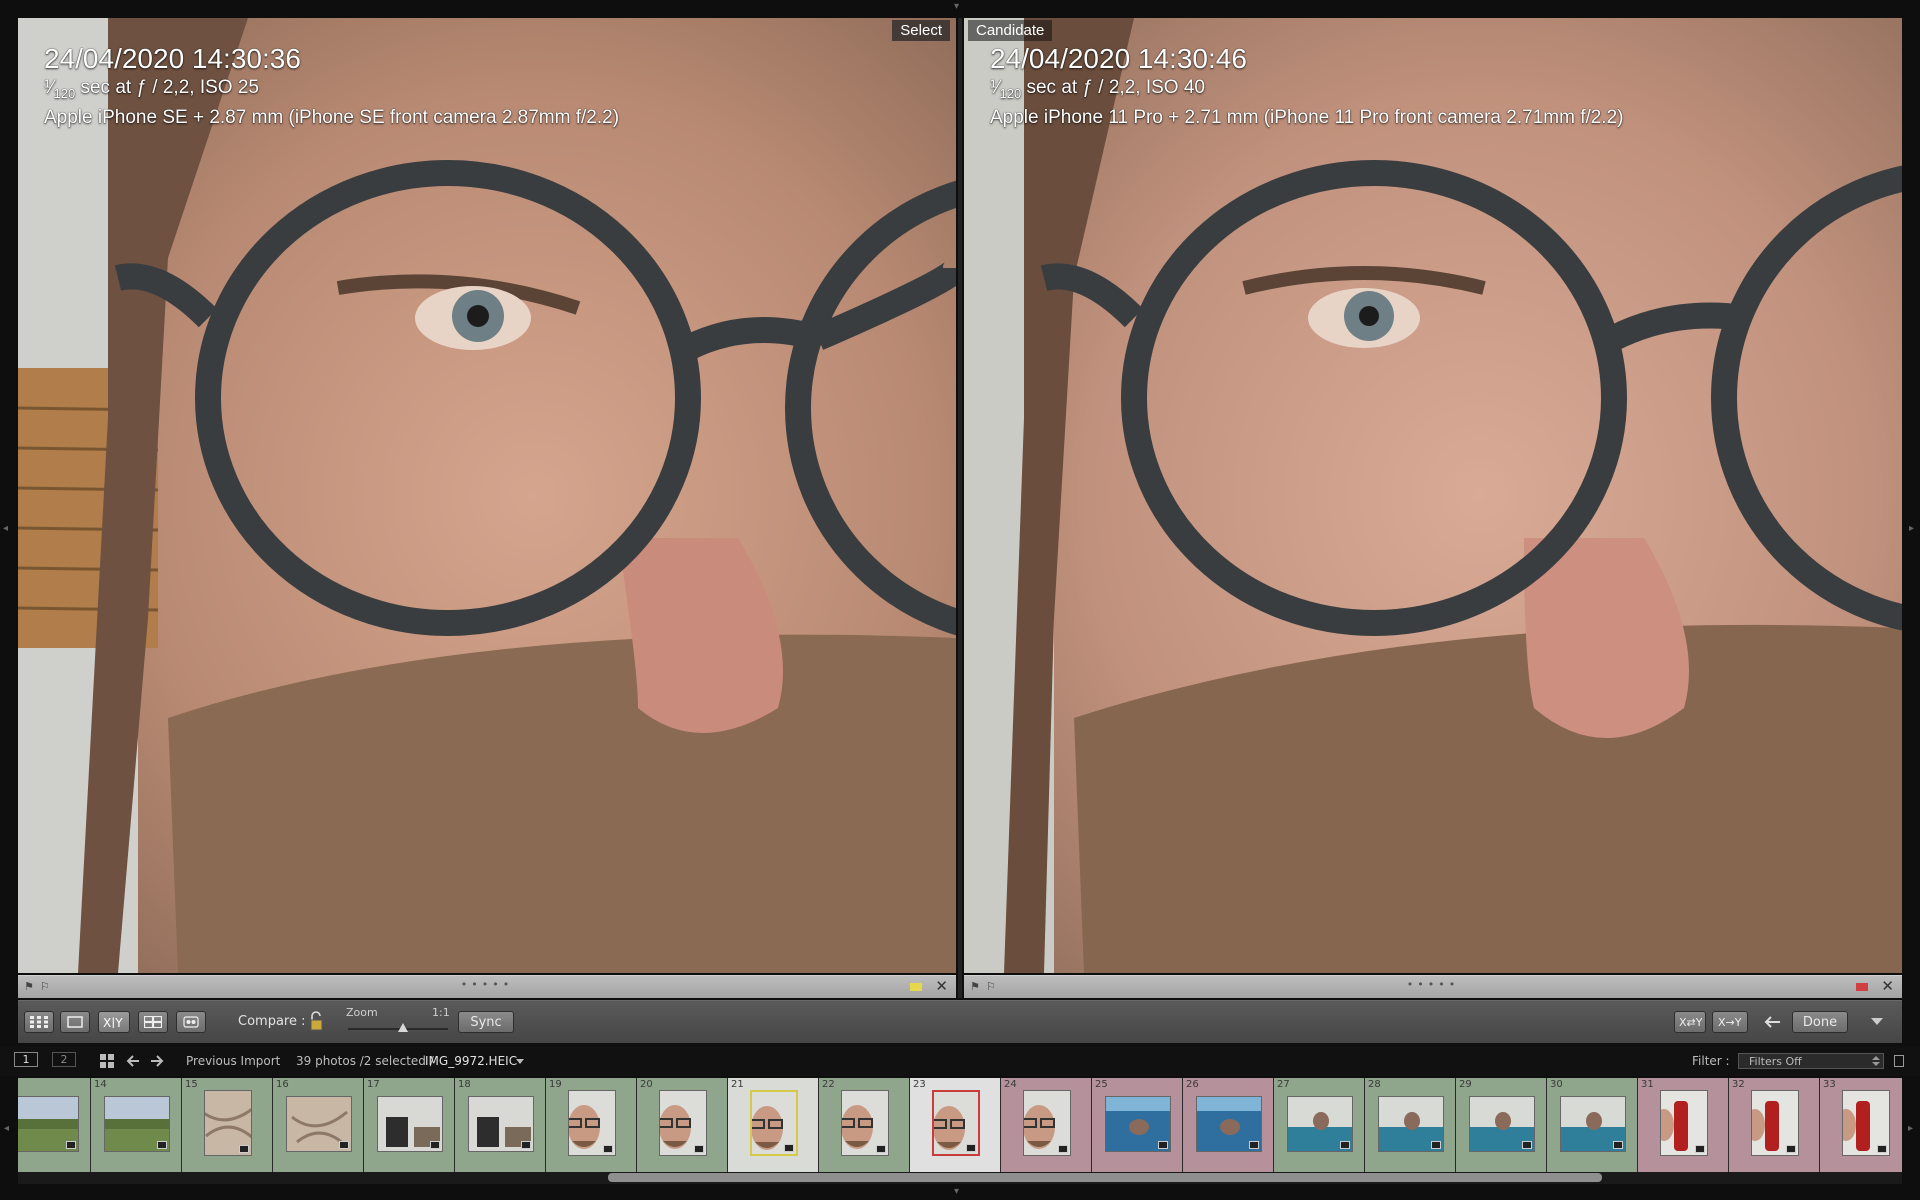  I want to click on filmstrip-cell: 15, so click(227, 1125).